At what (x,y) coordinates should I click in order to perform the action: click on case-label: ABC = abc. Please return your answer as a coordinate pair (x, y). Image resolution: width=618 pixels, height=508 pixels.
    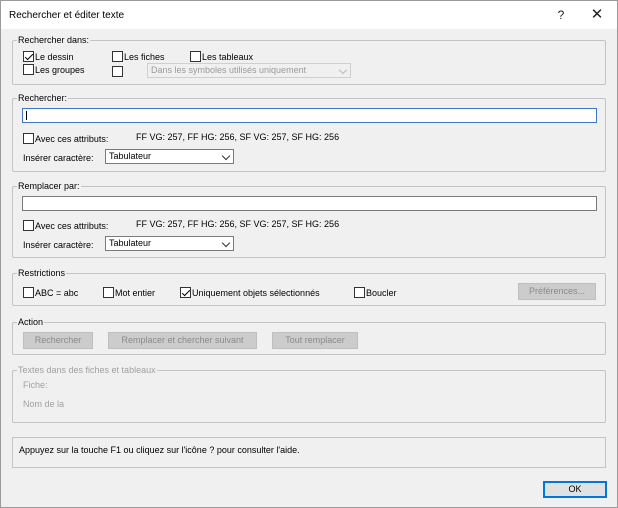
    Looking at the image, I should click on (57, 293).